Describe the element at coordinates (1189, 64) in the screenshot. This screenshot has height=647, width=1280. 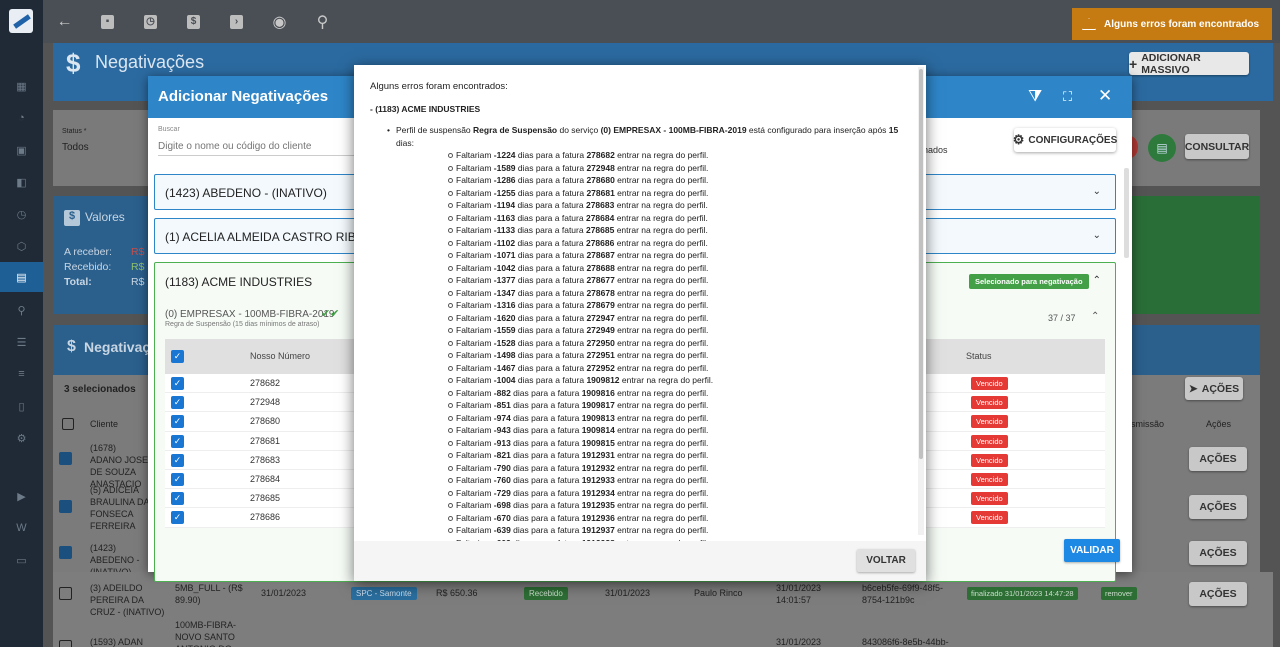
I see `add-massivo-button: + ADICIONAR MASSIVO` at that location.